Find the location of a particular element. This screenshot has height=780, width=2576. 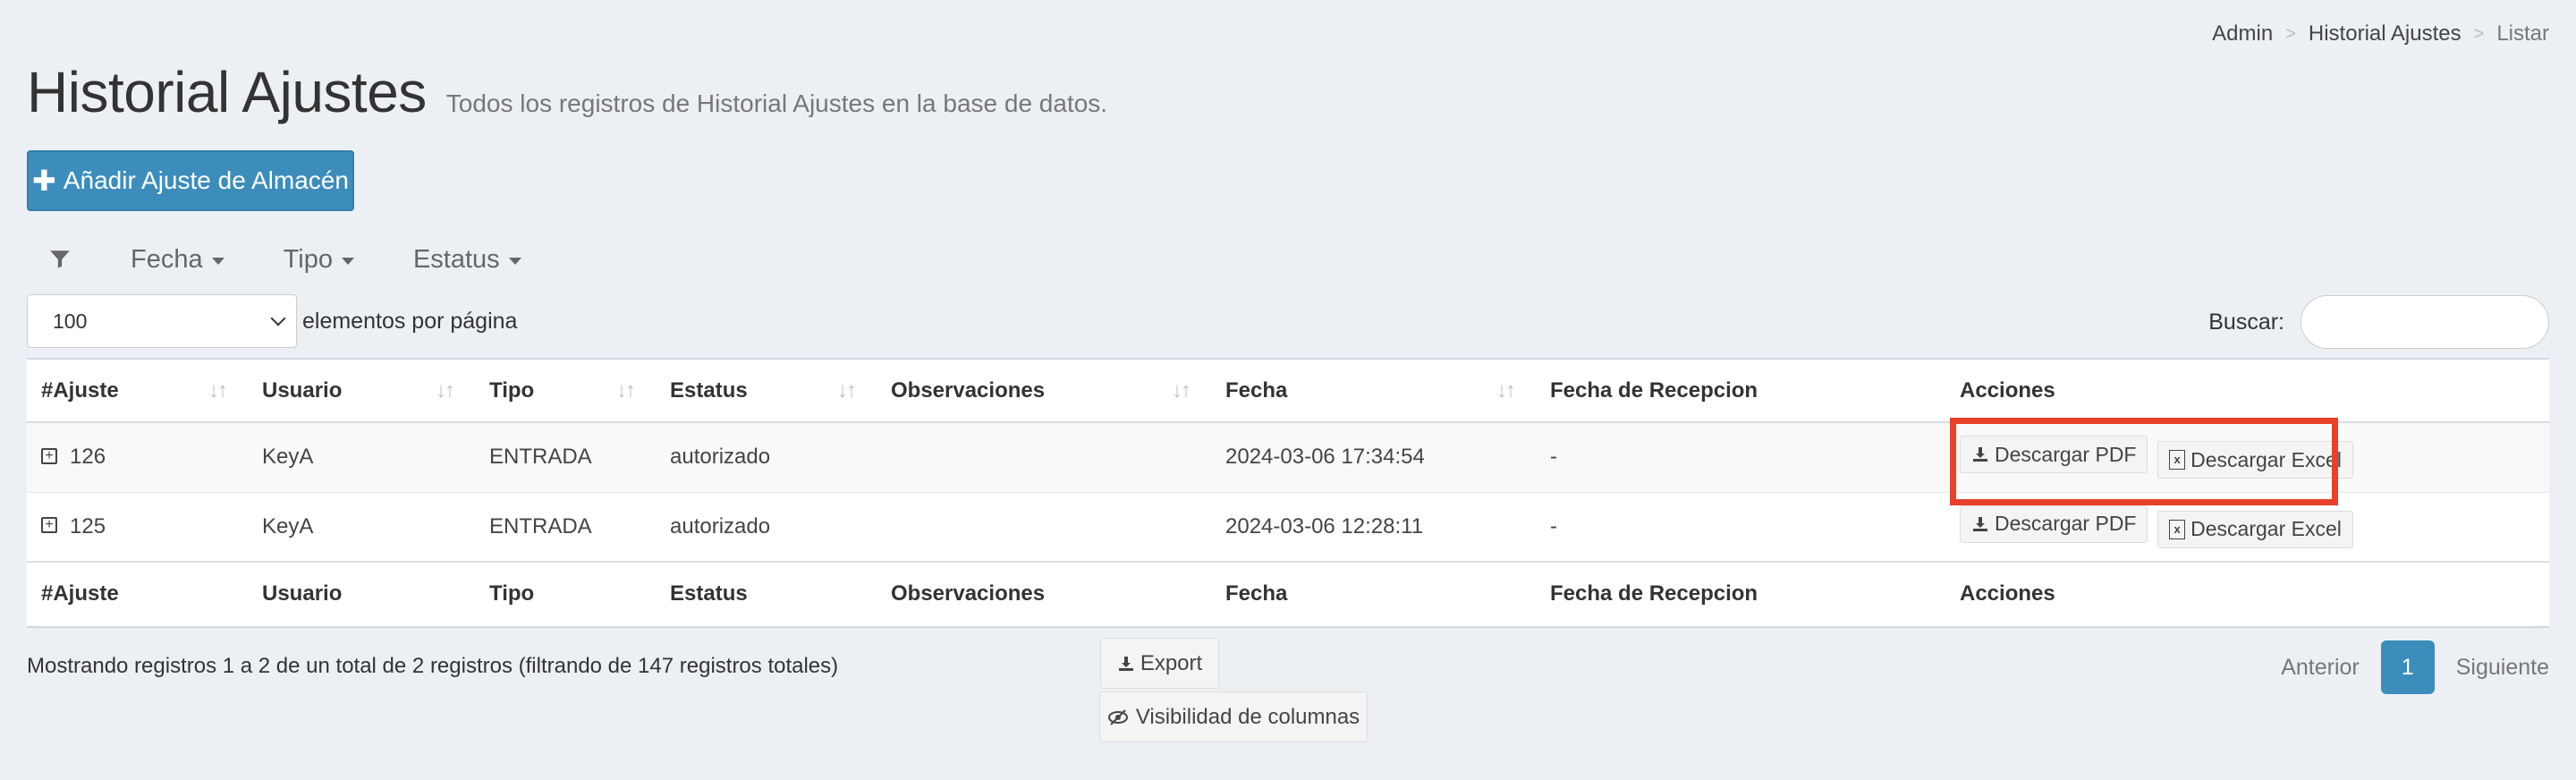

column-header-fecha-recepcion: Fecha de Recepcion is located at coordinates (1740, 391).